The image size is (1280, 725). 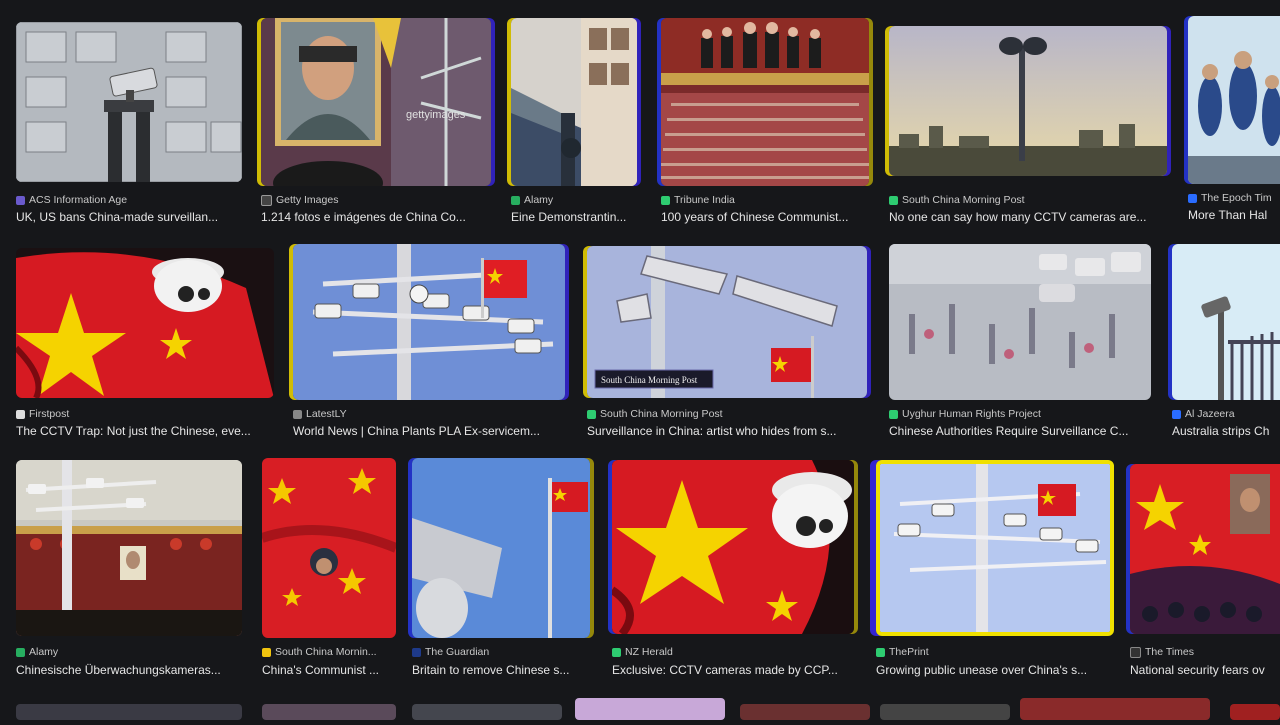 What do you see at coordinates (1205, 549) in the screenshot?
I see `thumbnail-party-flags` at bounding box center [1205, 549].